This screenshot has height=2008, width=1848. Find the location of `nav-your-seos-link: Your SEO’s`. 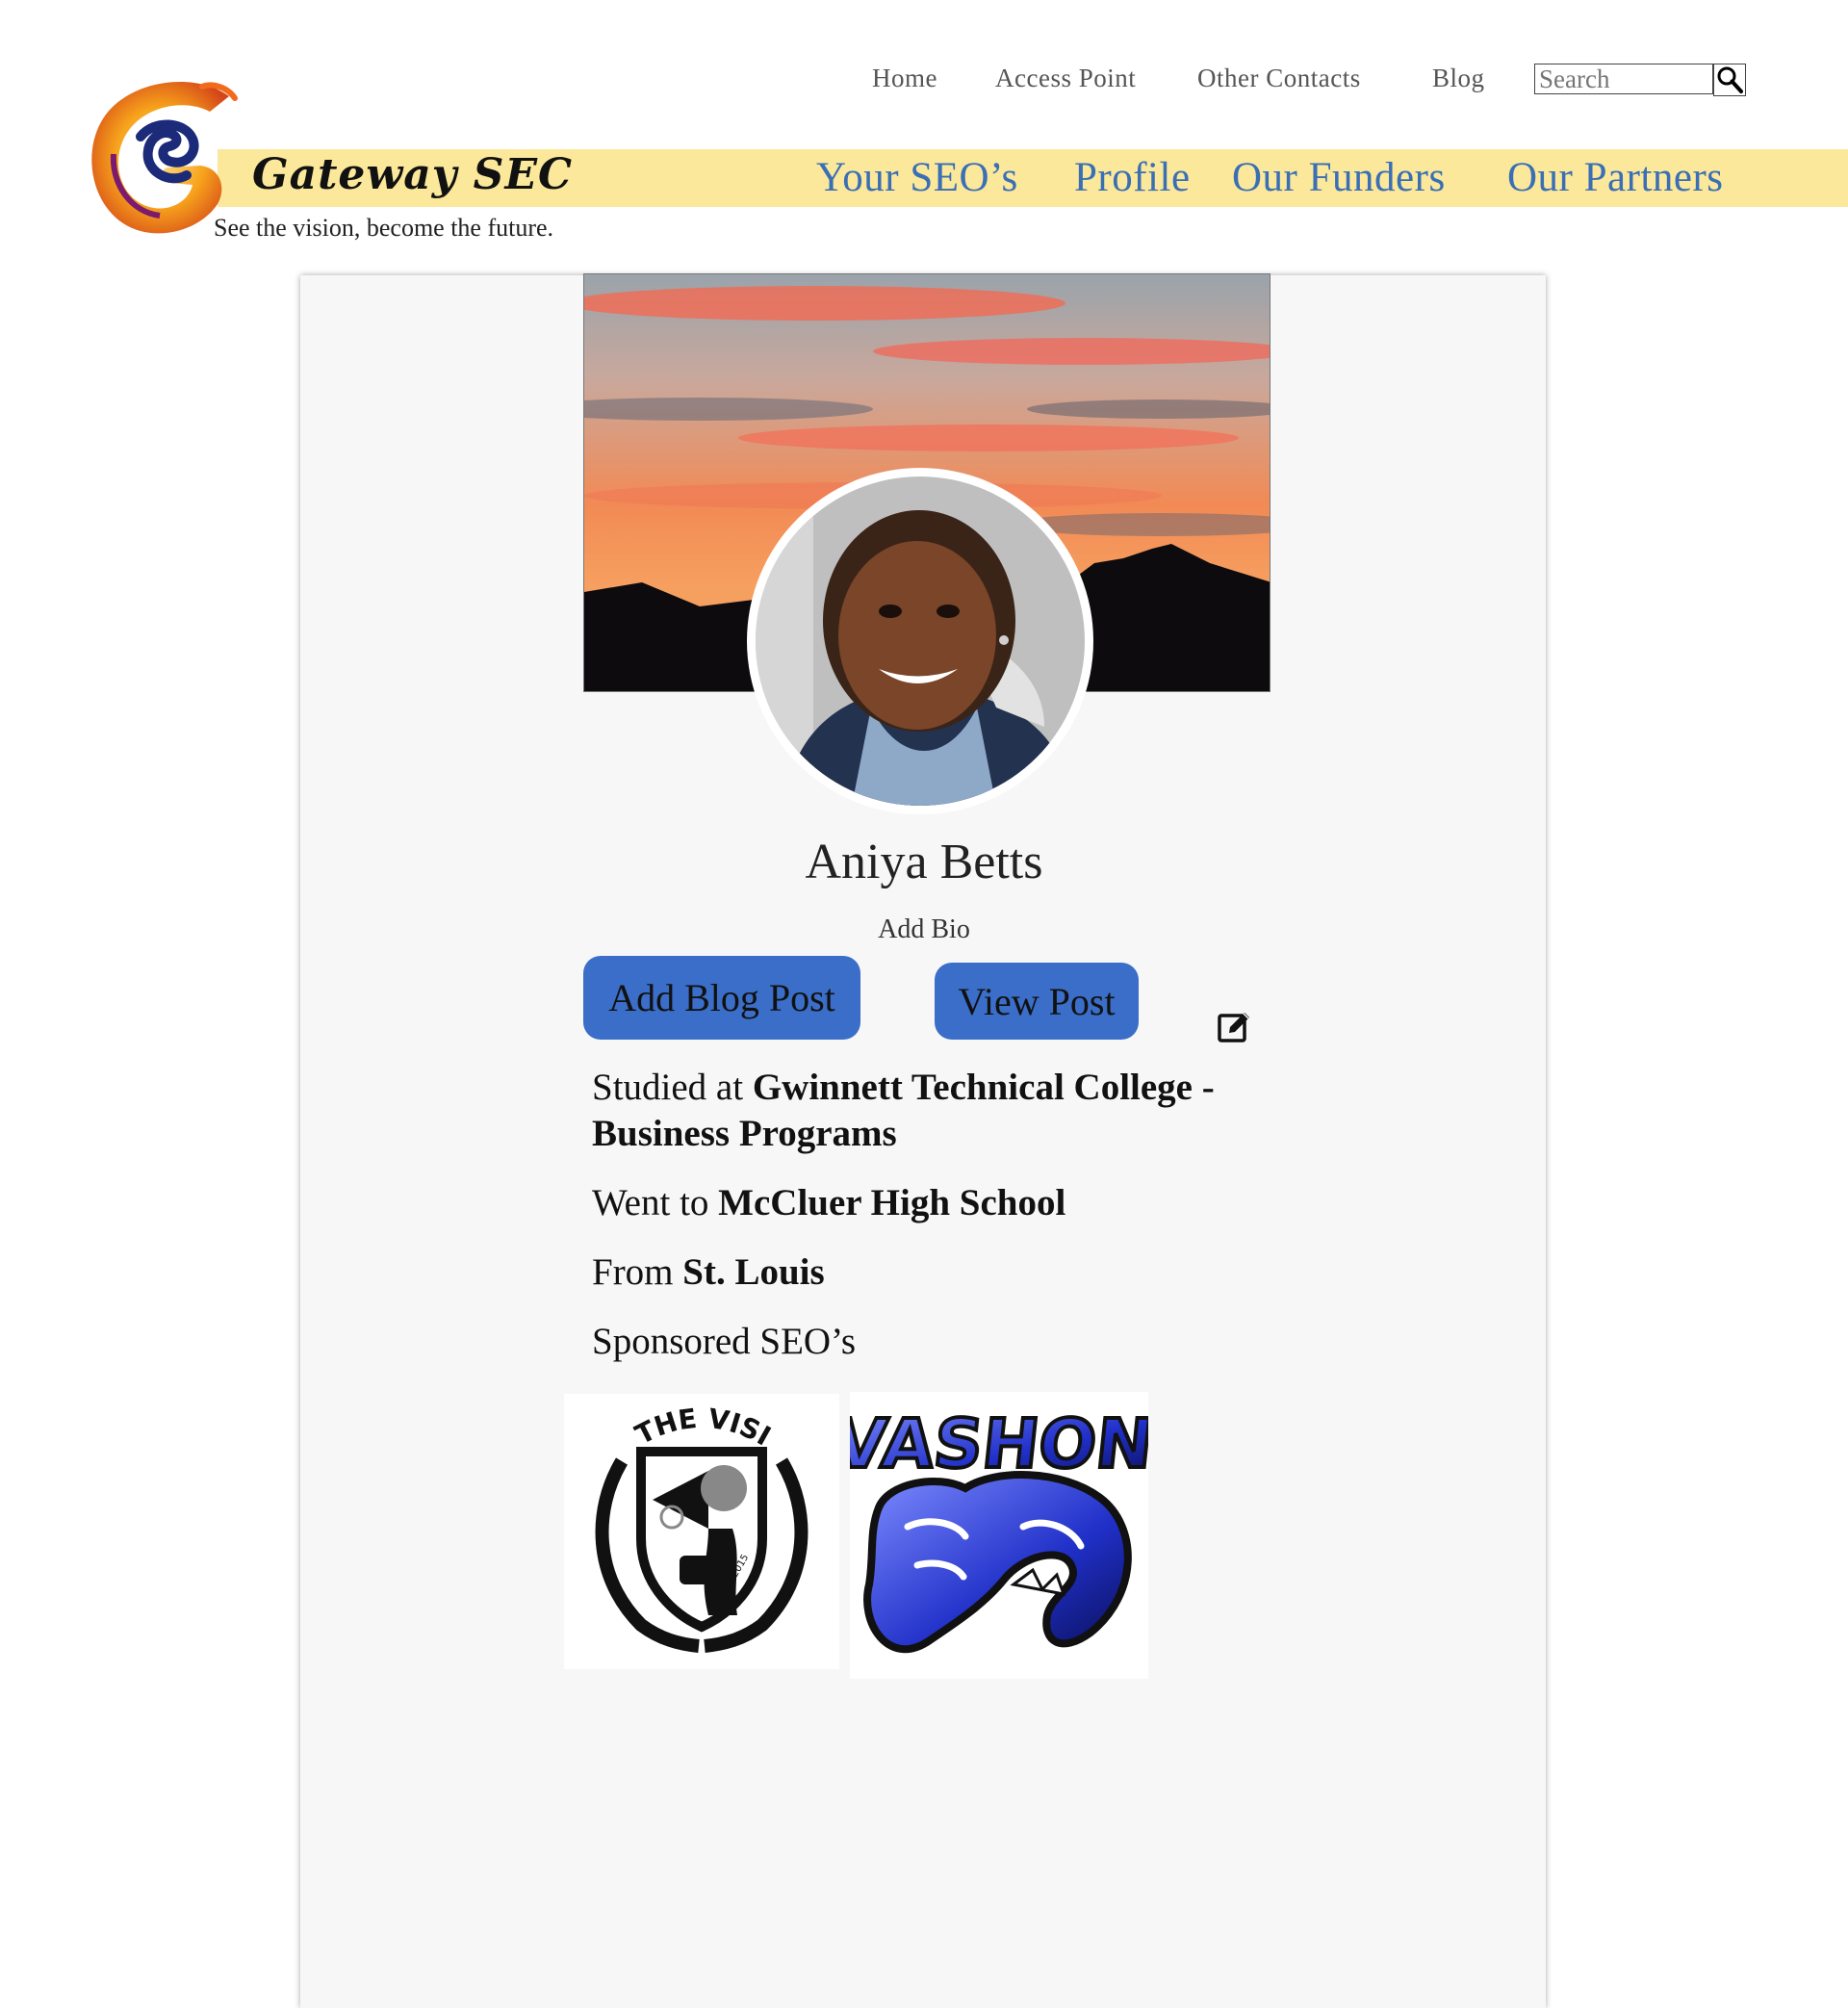

nav-your-seos-link: Your SEO’s is located at coordinates (917, 177).